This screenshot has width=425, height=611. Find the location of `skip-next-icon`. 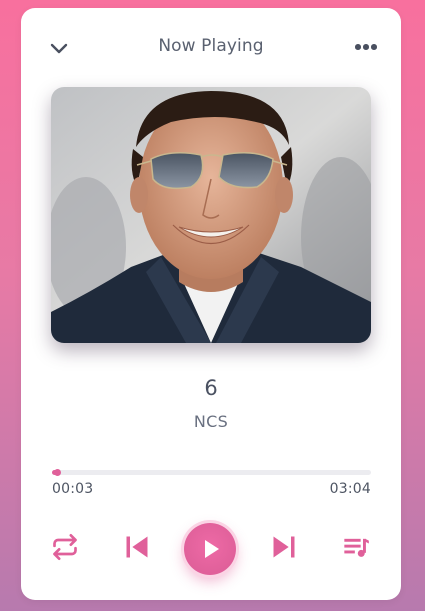

skip-next-icon is located at coordinates (284, 547).